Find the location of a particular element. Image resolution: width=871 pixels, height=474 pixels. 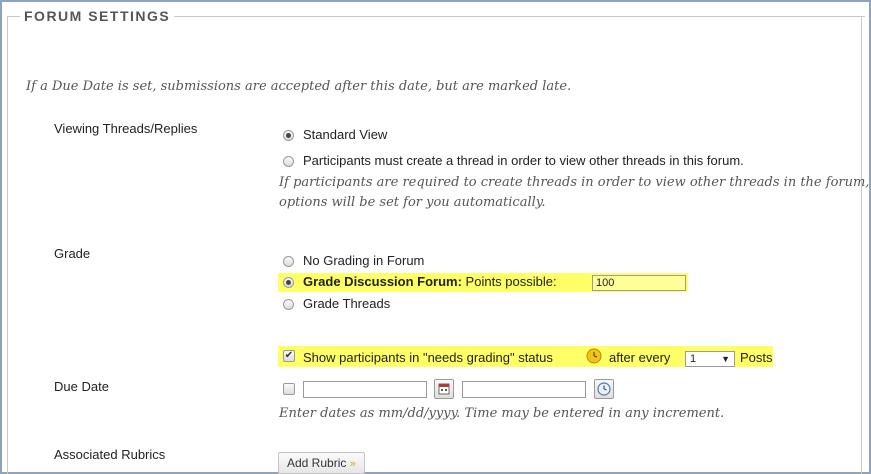

fieldset-right-border is located at coordinates (861, 245).